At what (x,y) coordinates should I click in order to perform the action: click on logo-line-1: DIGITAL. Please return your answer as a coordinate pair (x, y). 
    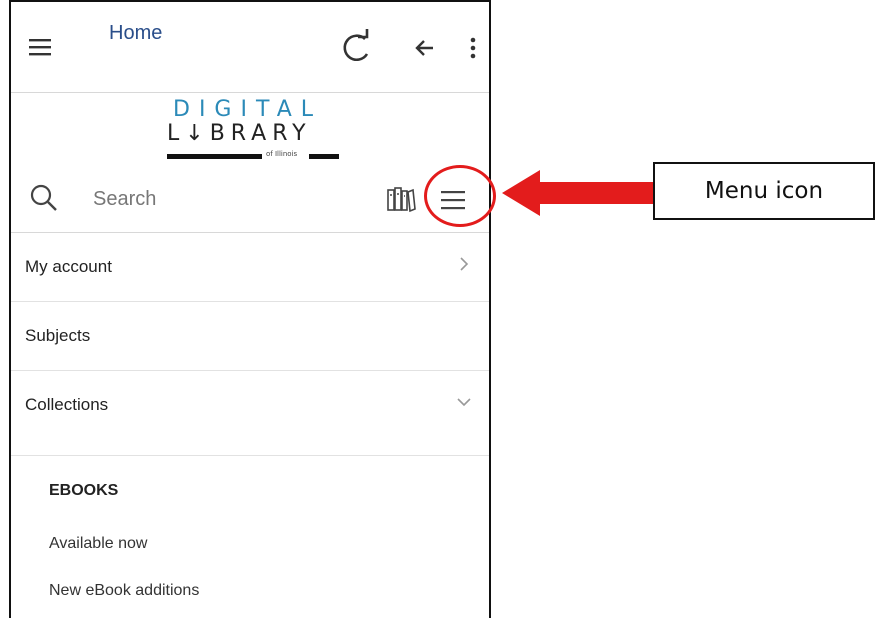
    Looking at the image, I should click on (248, 109).